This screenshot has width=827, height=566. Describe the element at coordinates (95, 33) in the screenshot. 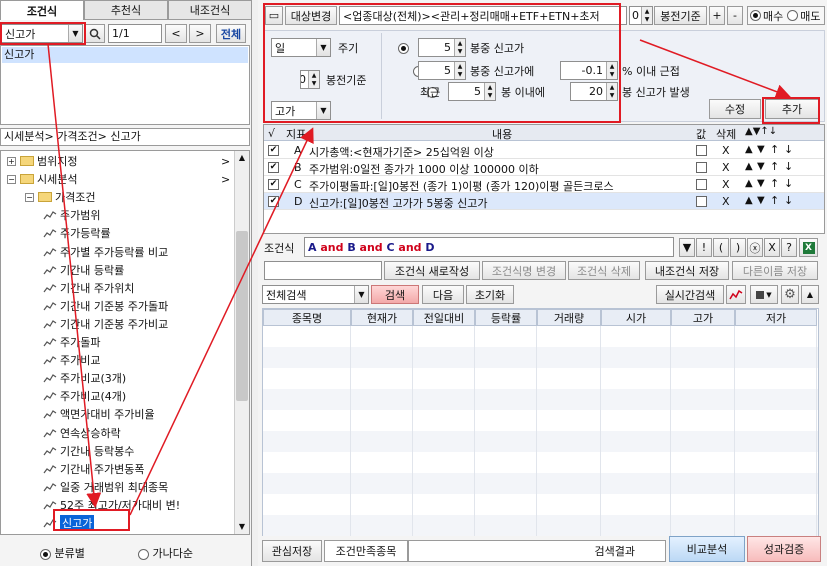

I see `search-button` at that location.